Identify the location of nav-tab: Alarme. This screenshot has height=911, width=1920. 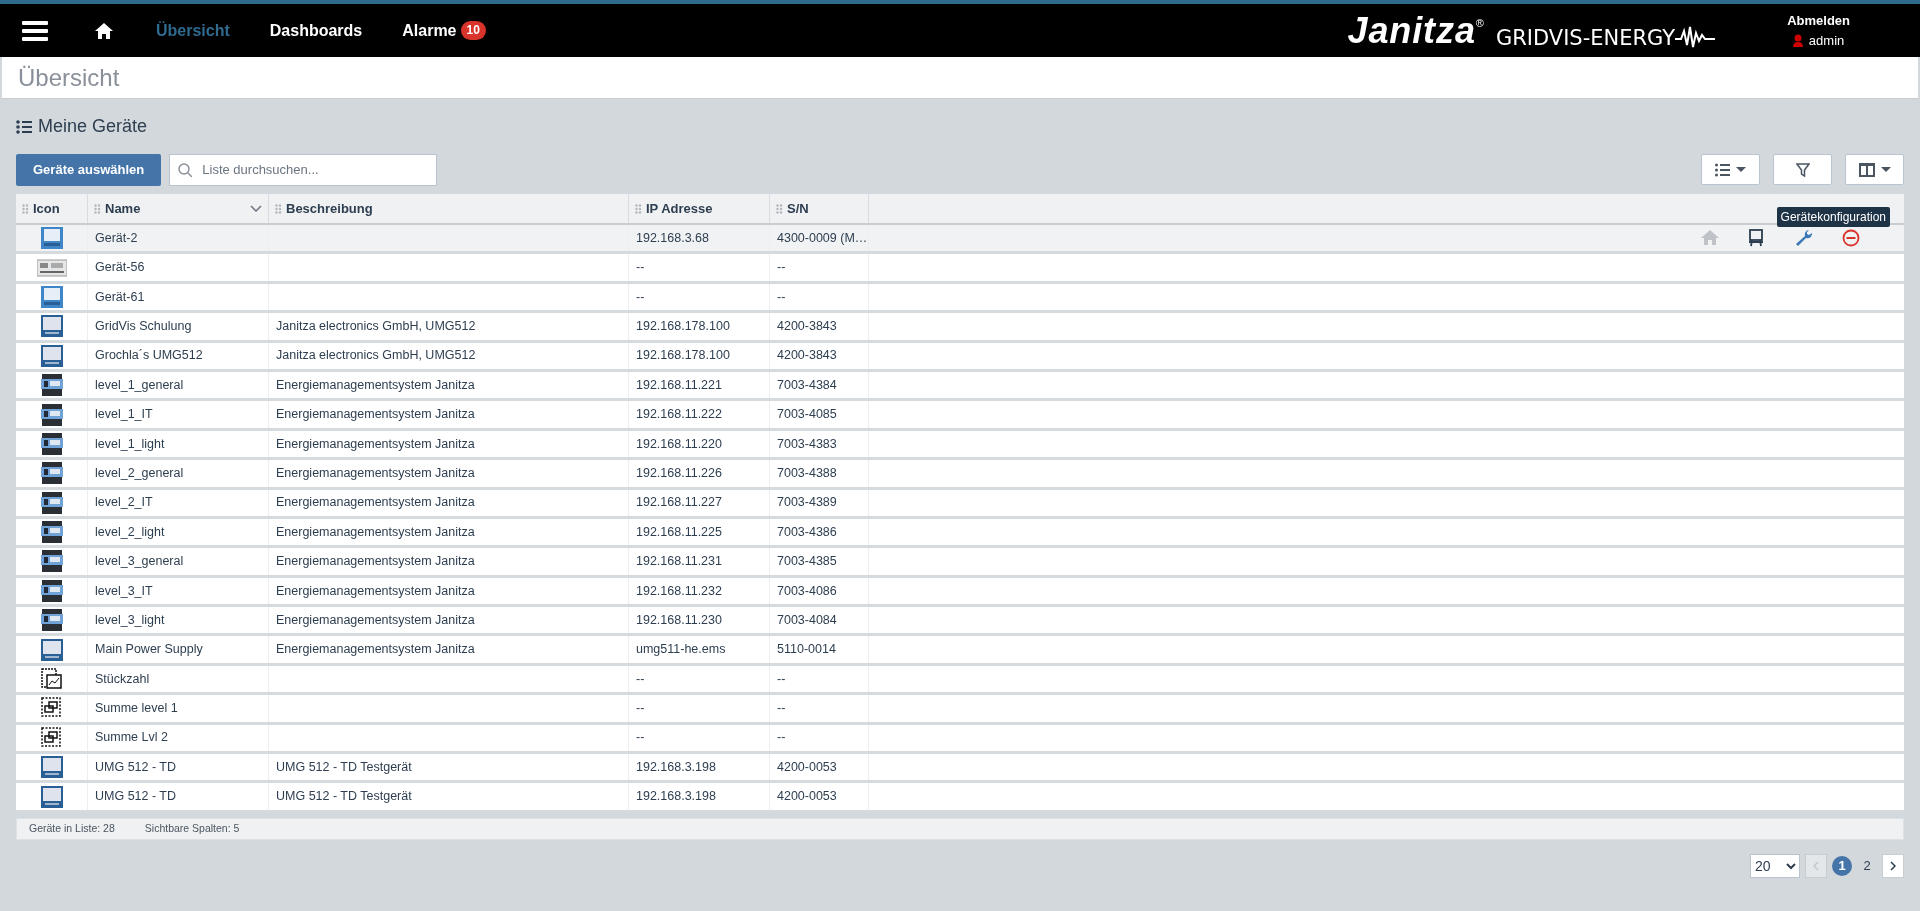
(429, 30).